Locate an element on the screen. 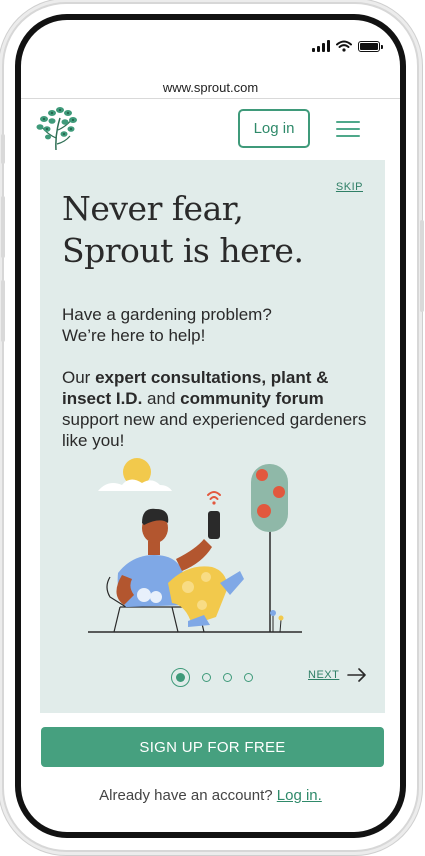 Image resolution: width=425 pixels, height=856 pixels. headline-line-2: Sprout is here. is located at coordinates (183, 250).